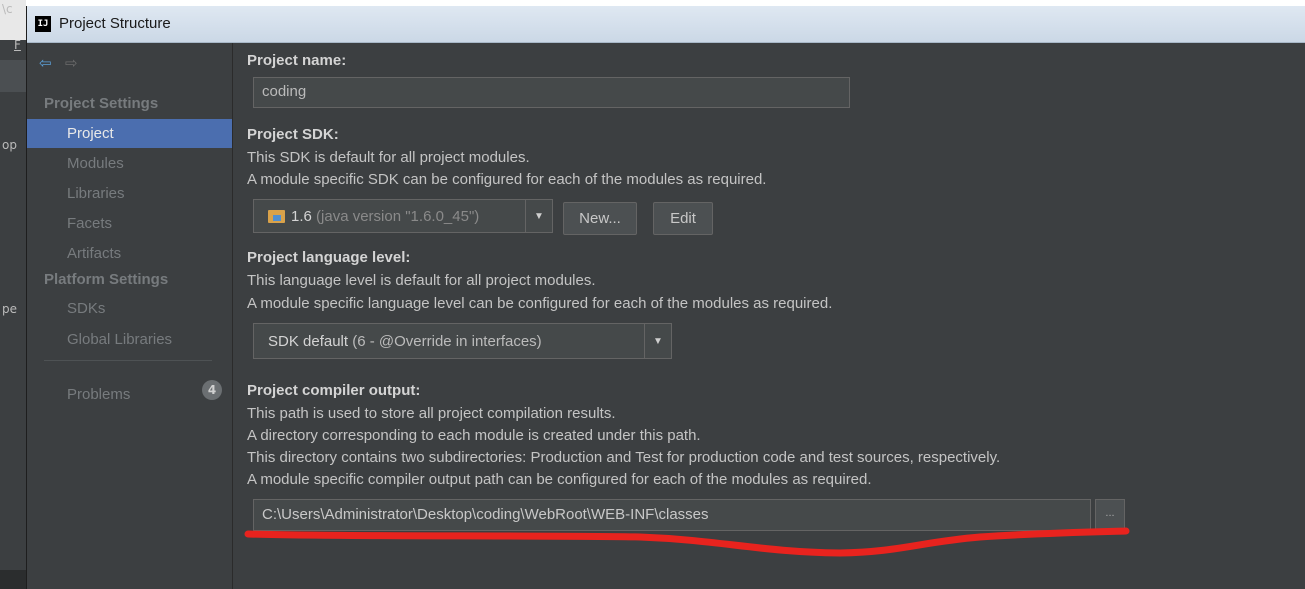 The image size is (1305, 589). I want to click on project-sdk-dropdown: 1.6 (java version "1.6.0_45") ▼, so click(403, 216).